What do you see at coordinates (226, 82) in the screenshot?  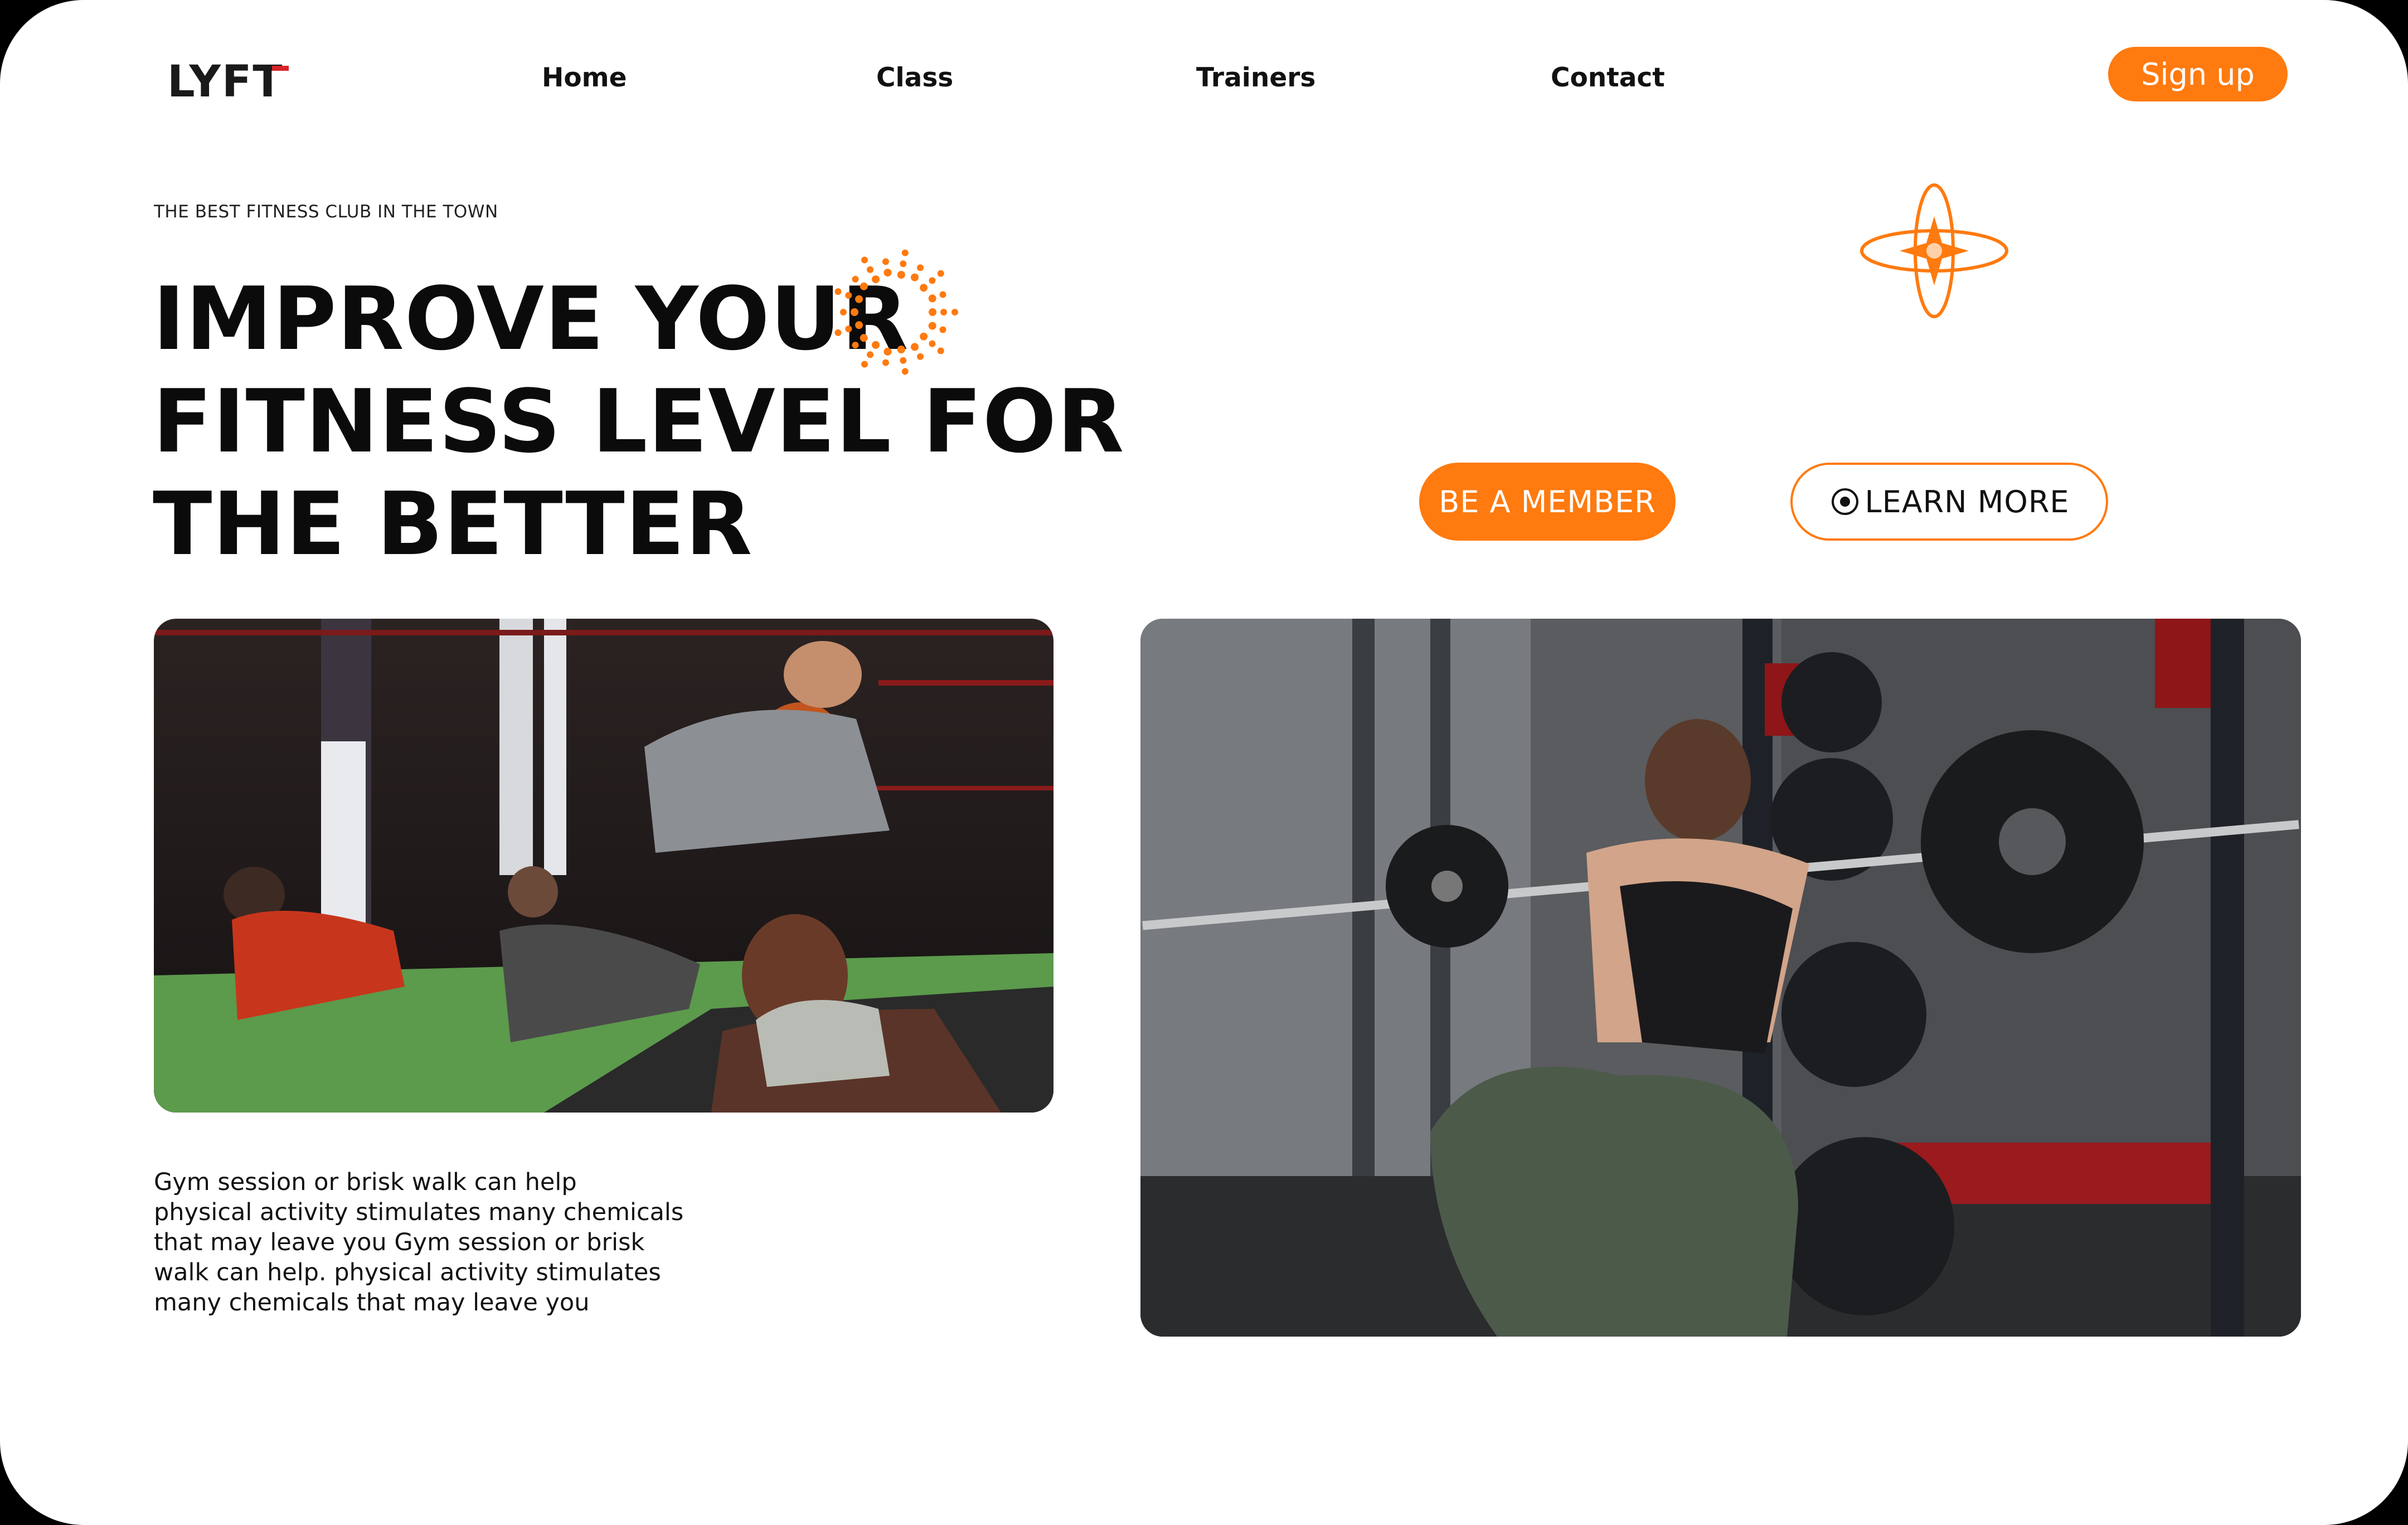 I see `brand-logo: LYFT` at bounding box center [226, 82].